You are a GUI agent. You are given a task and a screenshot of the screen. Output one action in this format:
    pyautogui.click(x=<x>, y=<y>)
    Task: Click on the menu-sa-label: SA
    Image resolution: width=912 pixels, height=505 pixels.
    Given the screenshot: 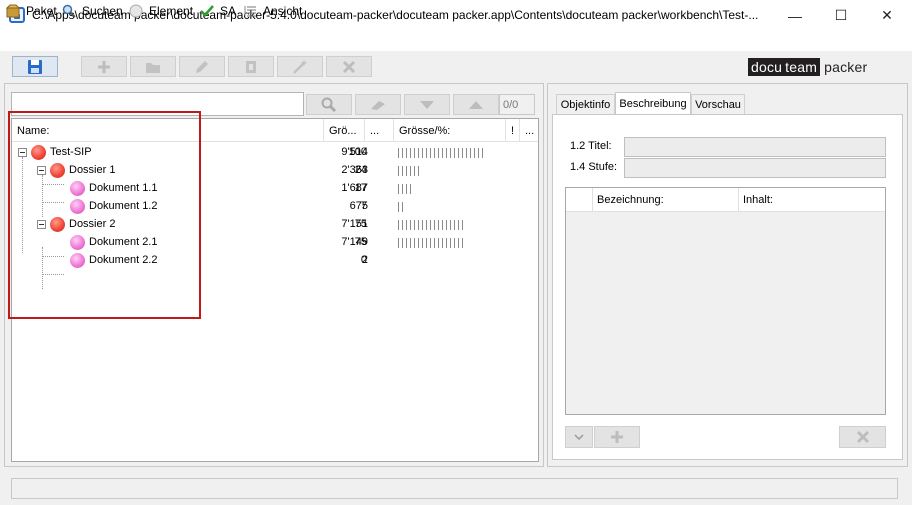 What is the action you would take?
    pyautogui.click(x=228, y=10)
    